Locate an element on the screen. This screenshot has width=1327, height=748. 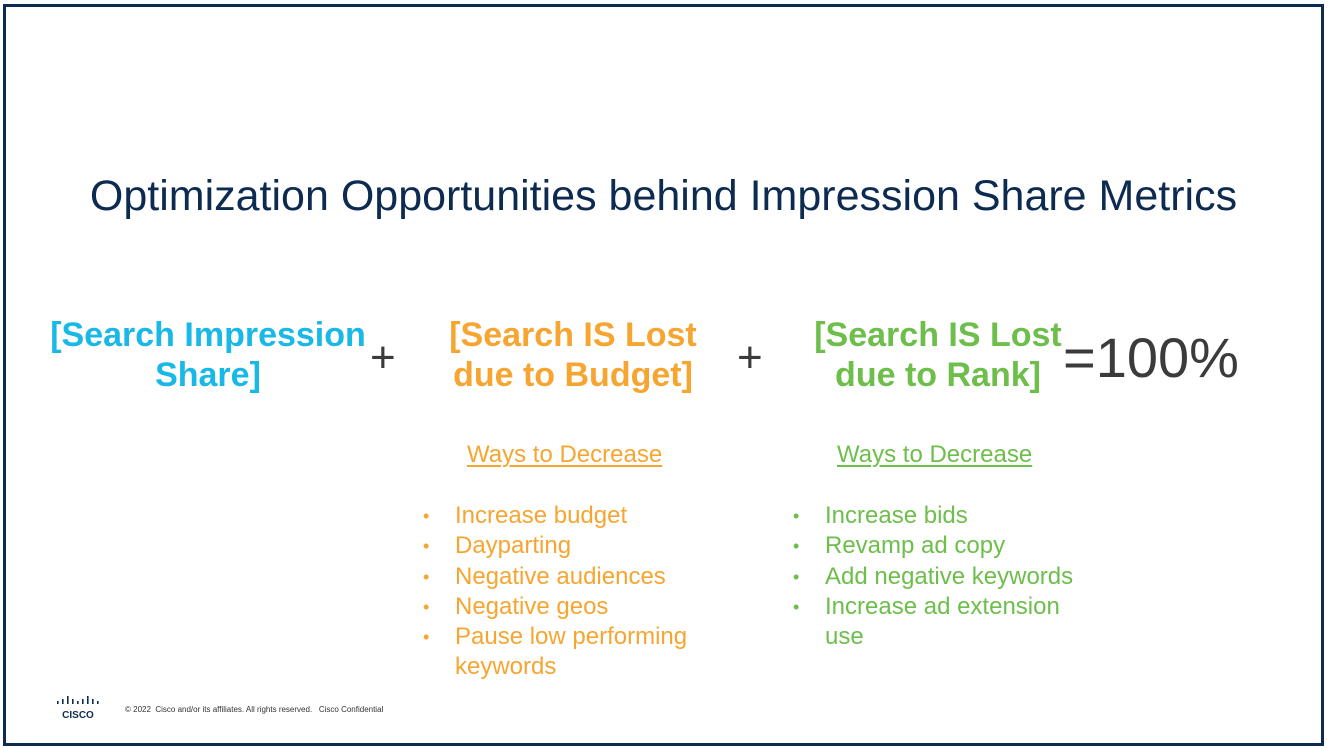
list-item: • Increase bids is located at coordinates (943, 516).